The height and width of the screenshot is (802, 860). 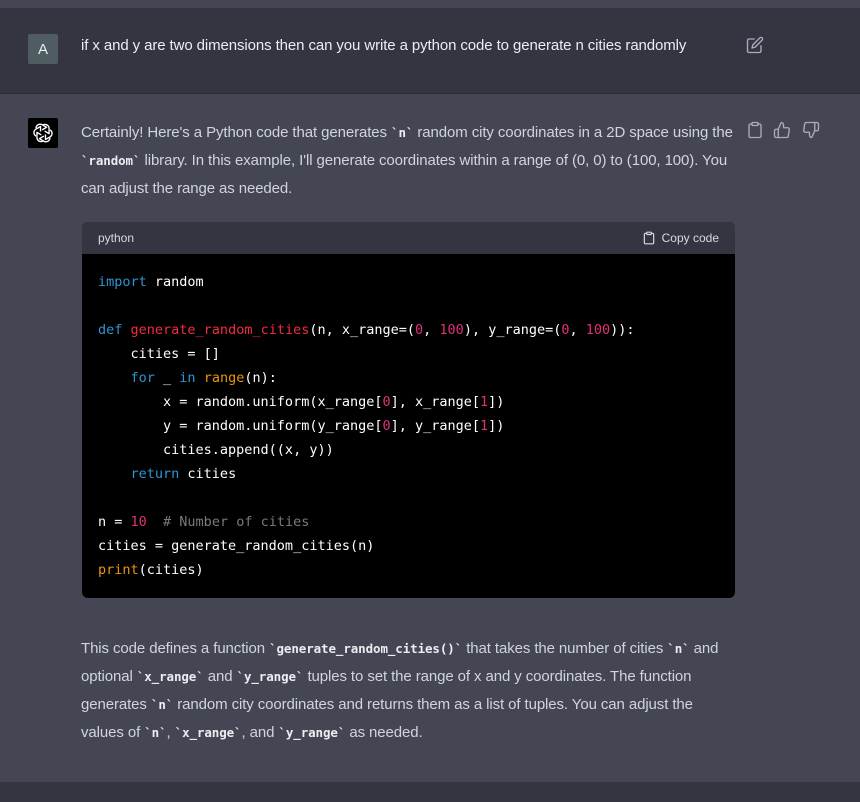 What do you see at coordinates (782, 130) in the screenshot?
I see `thumbs-up-icon` at bounding box center [782, 130].